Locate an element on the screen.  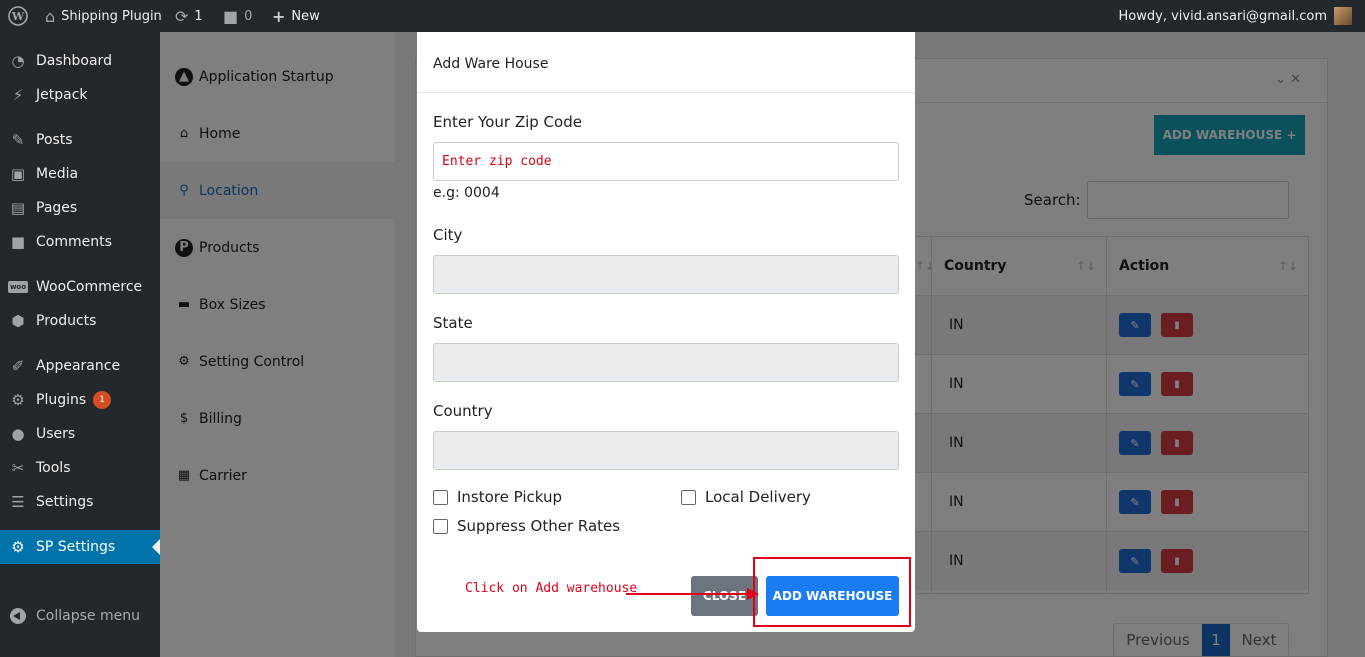
menu-item-jetpack: ⚡ Jetpack is located at coordinates (80, 95).